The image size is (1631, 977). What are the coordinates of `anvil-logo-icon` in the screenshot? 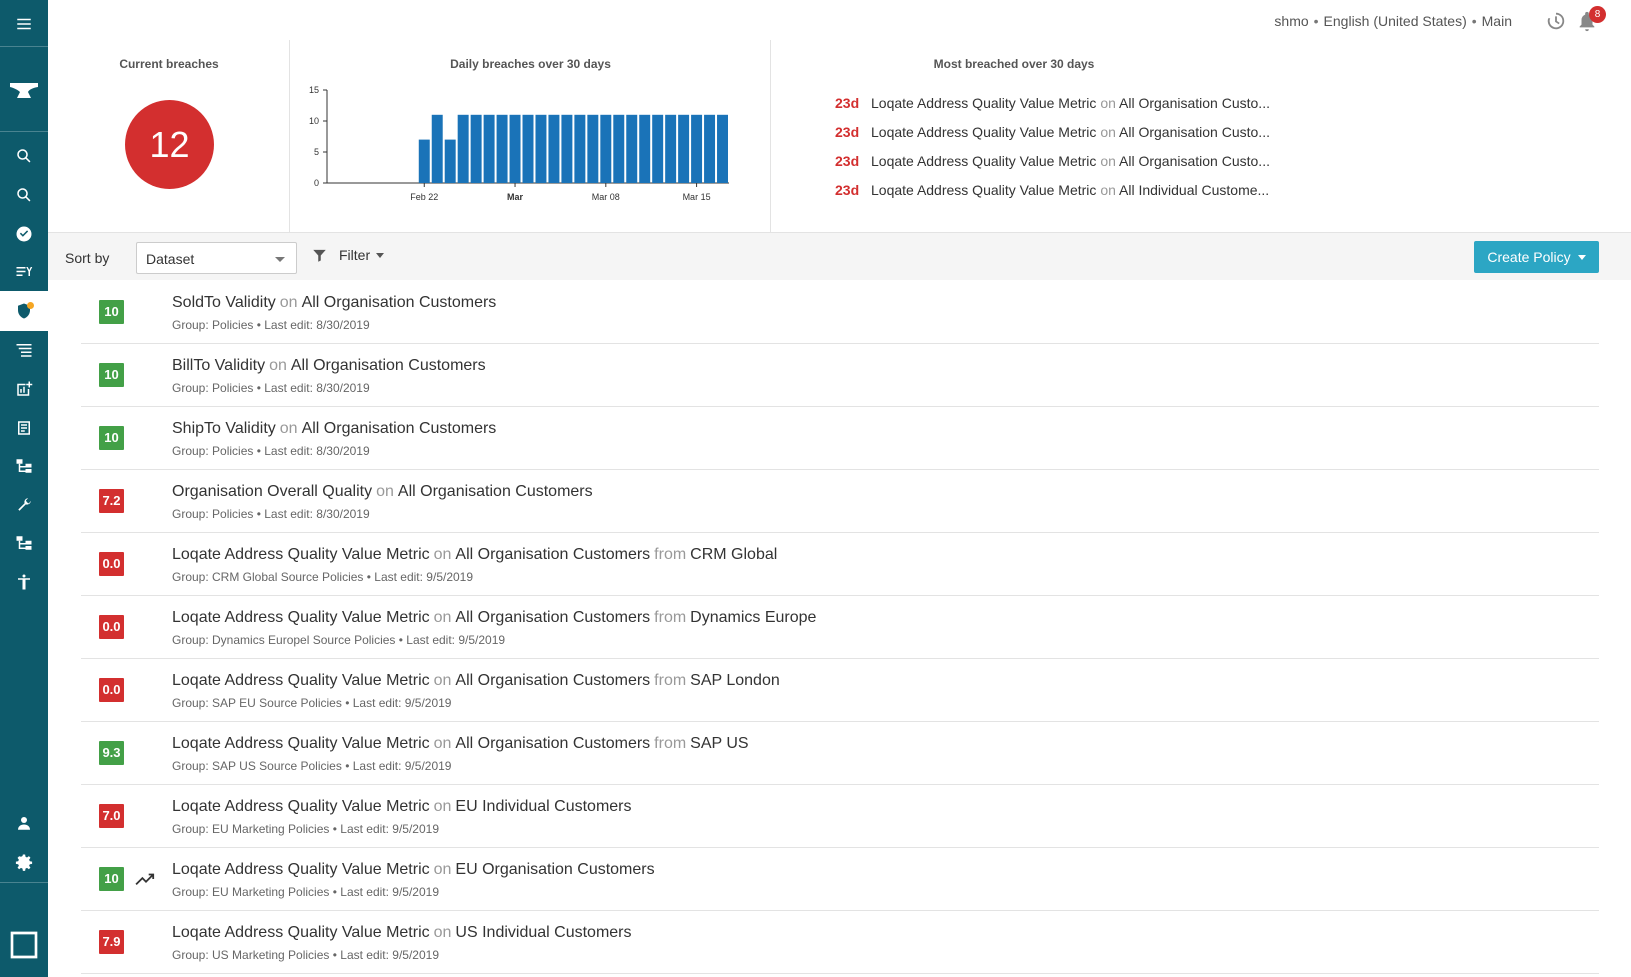 It's located at (24, 90).